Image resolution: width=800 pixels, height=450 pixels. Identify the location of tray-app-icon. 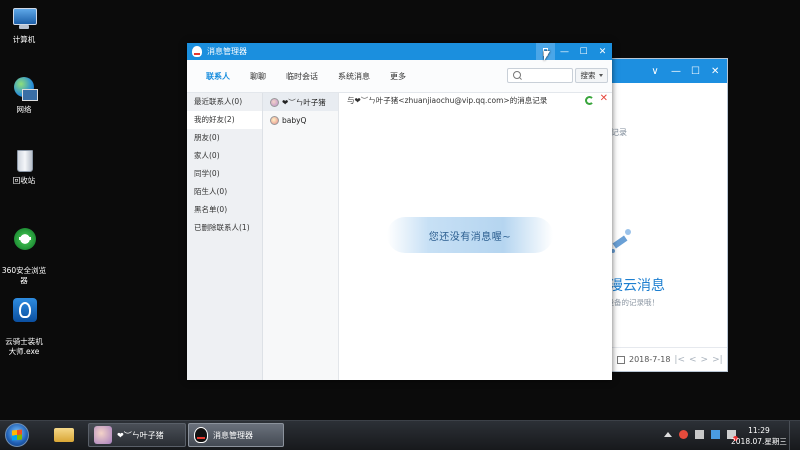
(683, 434).